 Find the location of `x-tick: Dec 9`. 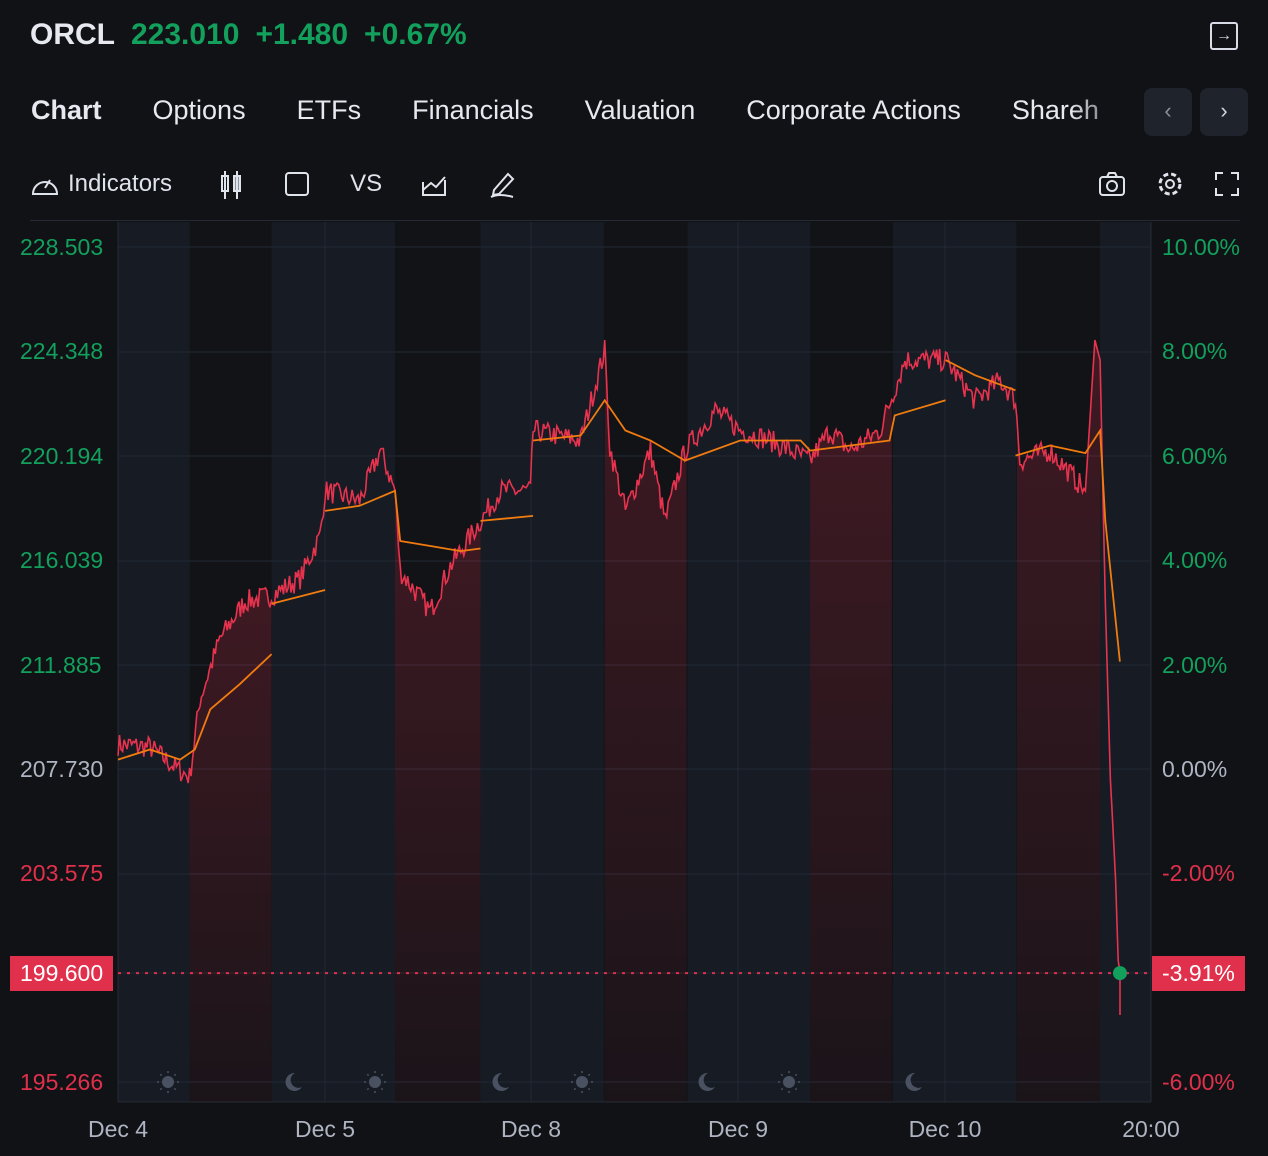

x-tick: Dec 9 is located at coordinates (738, 1129).